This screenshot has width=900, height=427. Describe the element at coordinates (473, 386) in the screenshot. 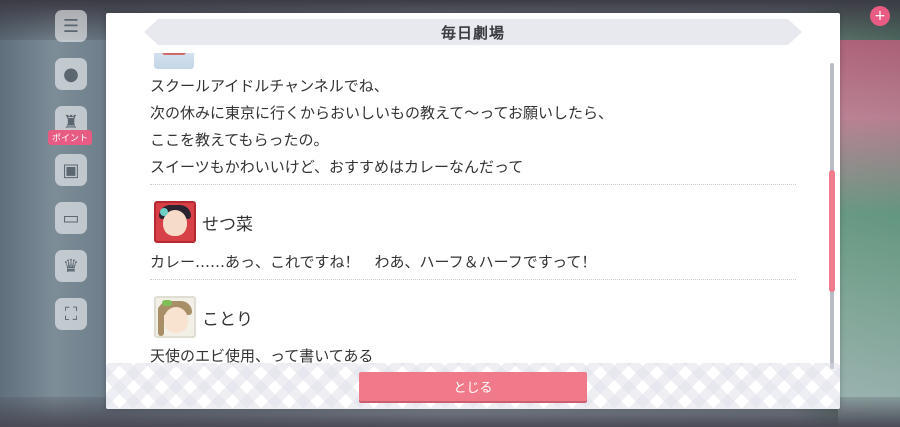

I see `close-button: とじる` at that location.